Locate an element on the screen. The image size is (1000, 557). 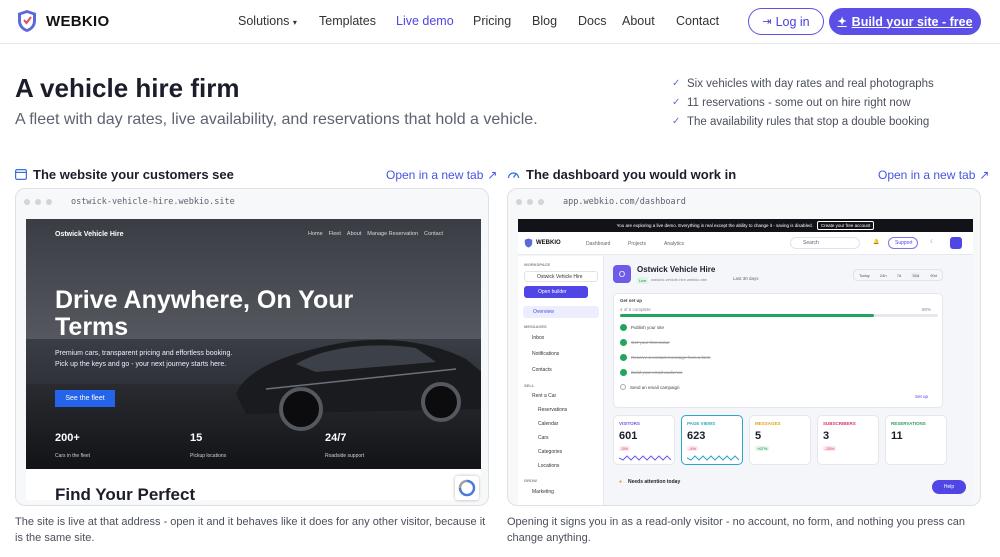
site-menu-about: About is located at coordinates (354, 234).